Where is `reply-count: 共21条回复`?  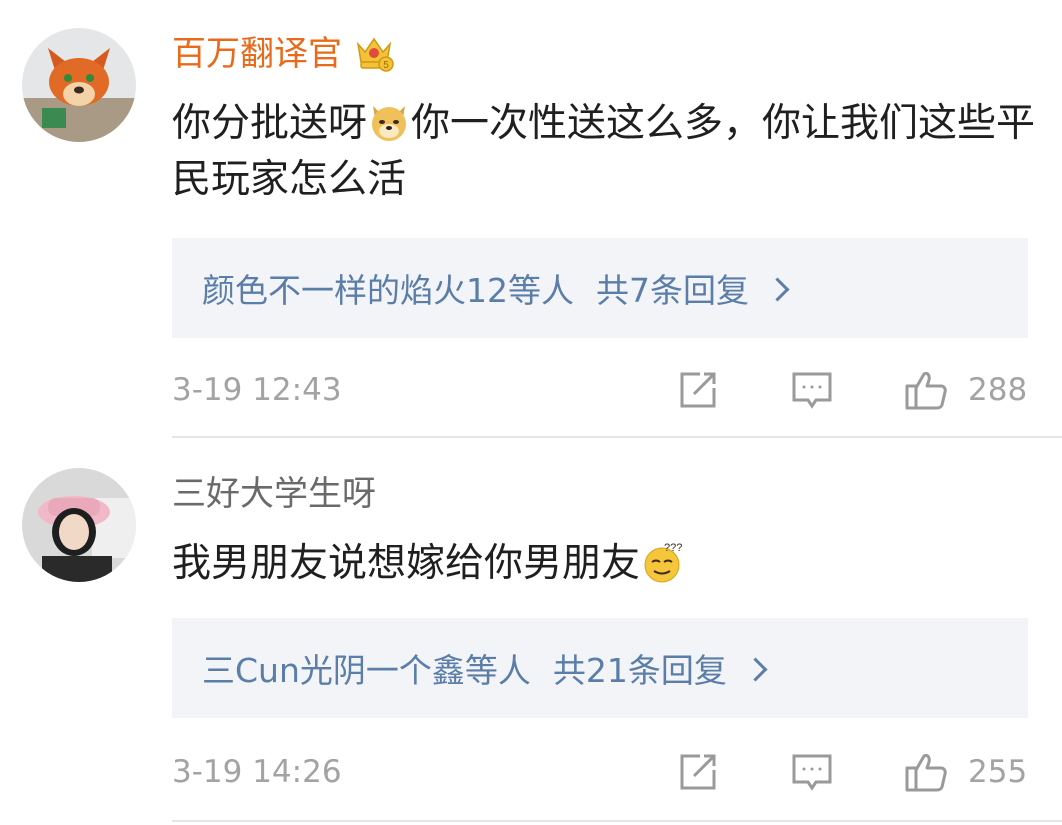 reply-count: 共21条回复 is located at coordinates (639, 670).